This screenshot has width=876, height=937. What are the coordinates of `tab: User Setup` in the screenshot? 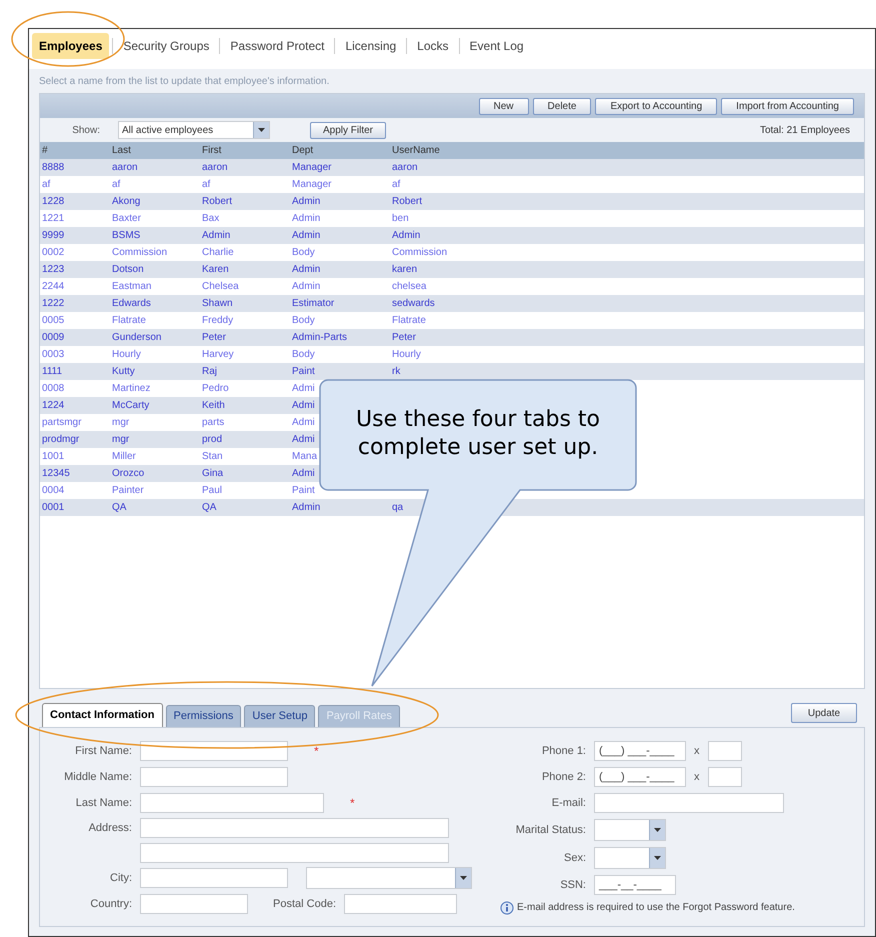 It's located at (280, 716).